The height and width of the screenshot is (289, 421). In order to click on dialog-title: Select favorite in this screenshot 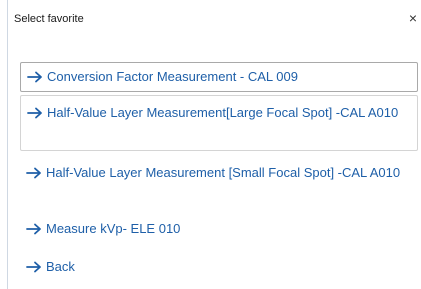, I will do `click(49, 19)`.